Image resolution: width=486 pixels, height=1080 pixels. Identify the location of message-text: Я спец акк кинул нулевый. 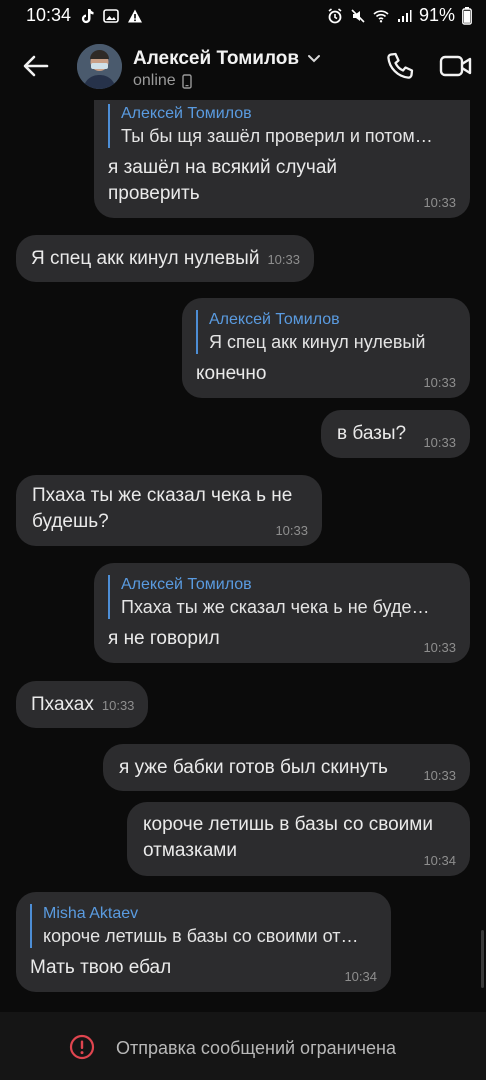
(145, 258).